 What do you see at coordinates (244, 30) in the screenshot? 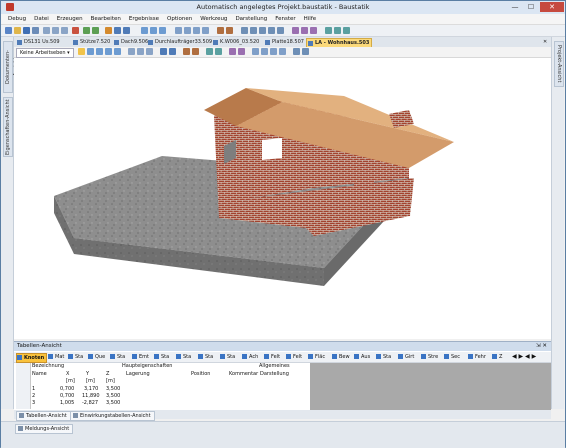
I see `node-icon` at bounding box center [244, 30].